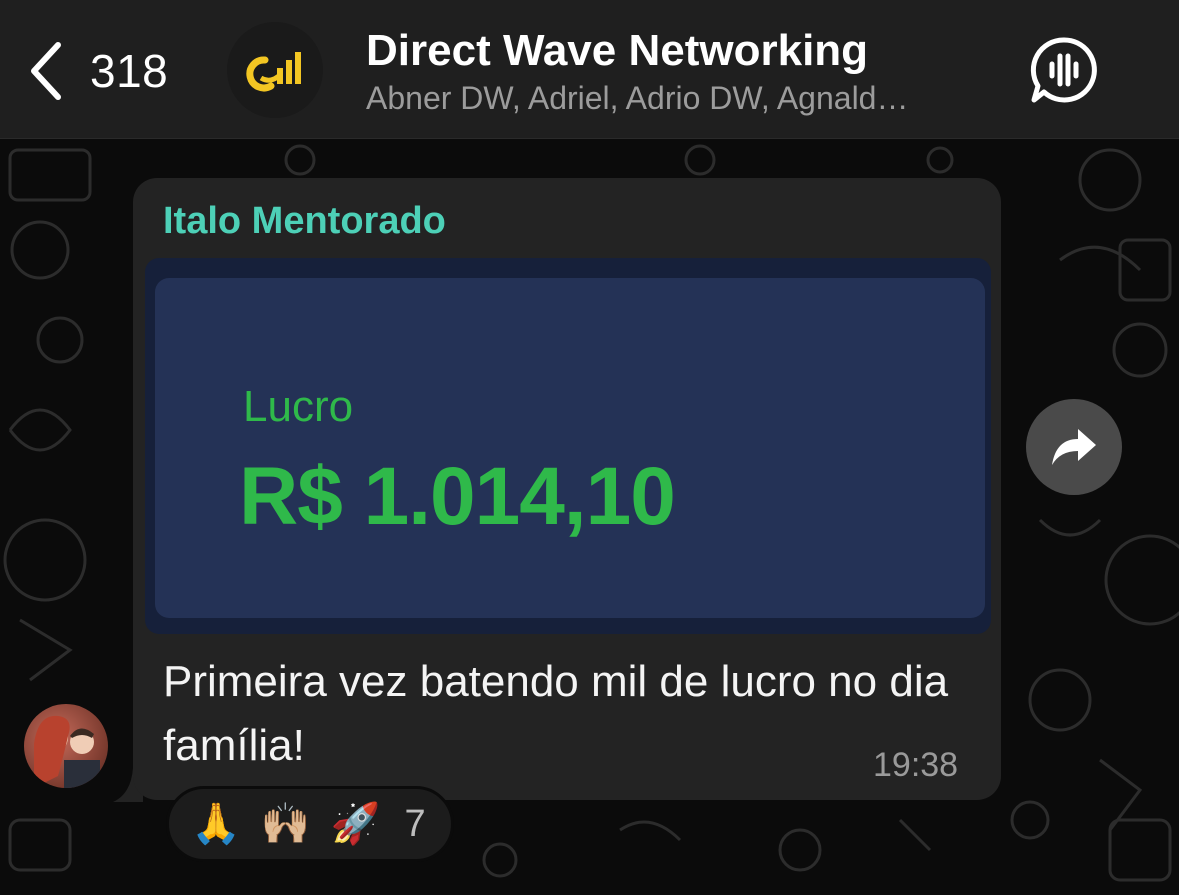 The image size is (1179, 895). What do you see at coordinates (216, 824) in the screenshot?
I see `reaction-pray: 🙏` at bounding box center [216, 824].